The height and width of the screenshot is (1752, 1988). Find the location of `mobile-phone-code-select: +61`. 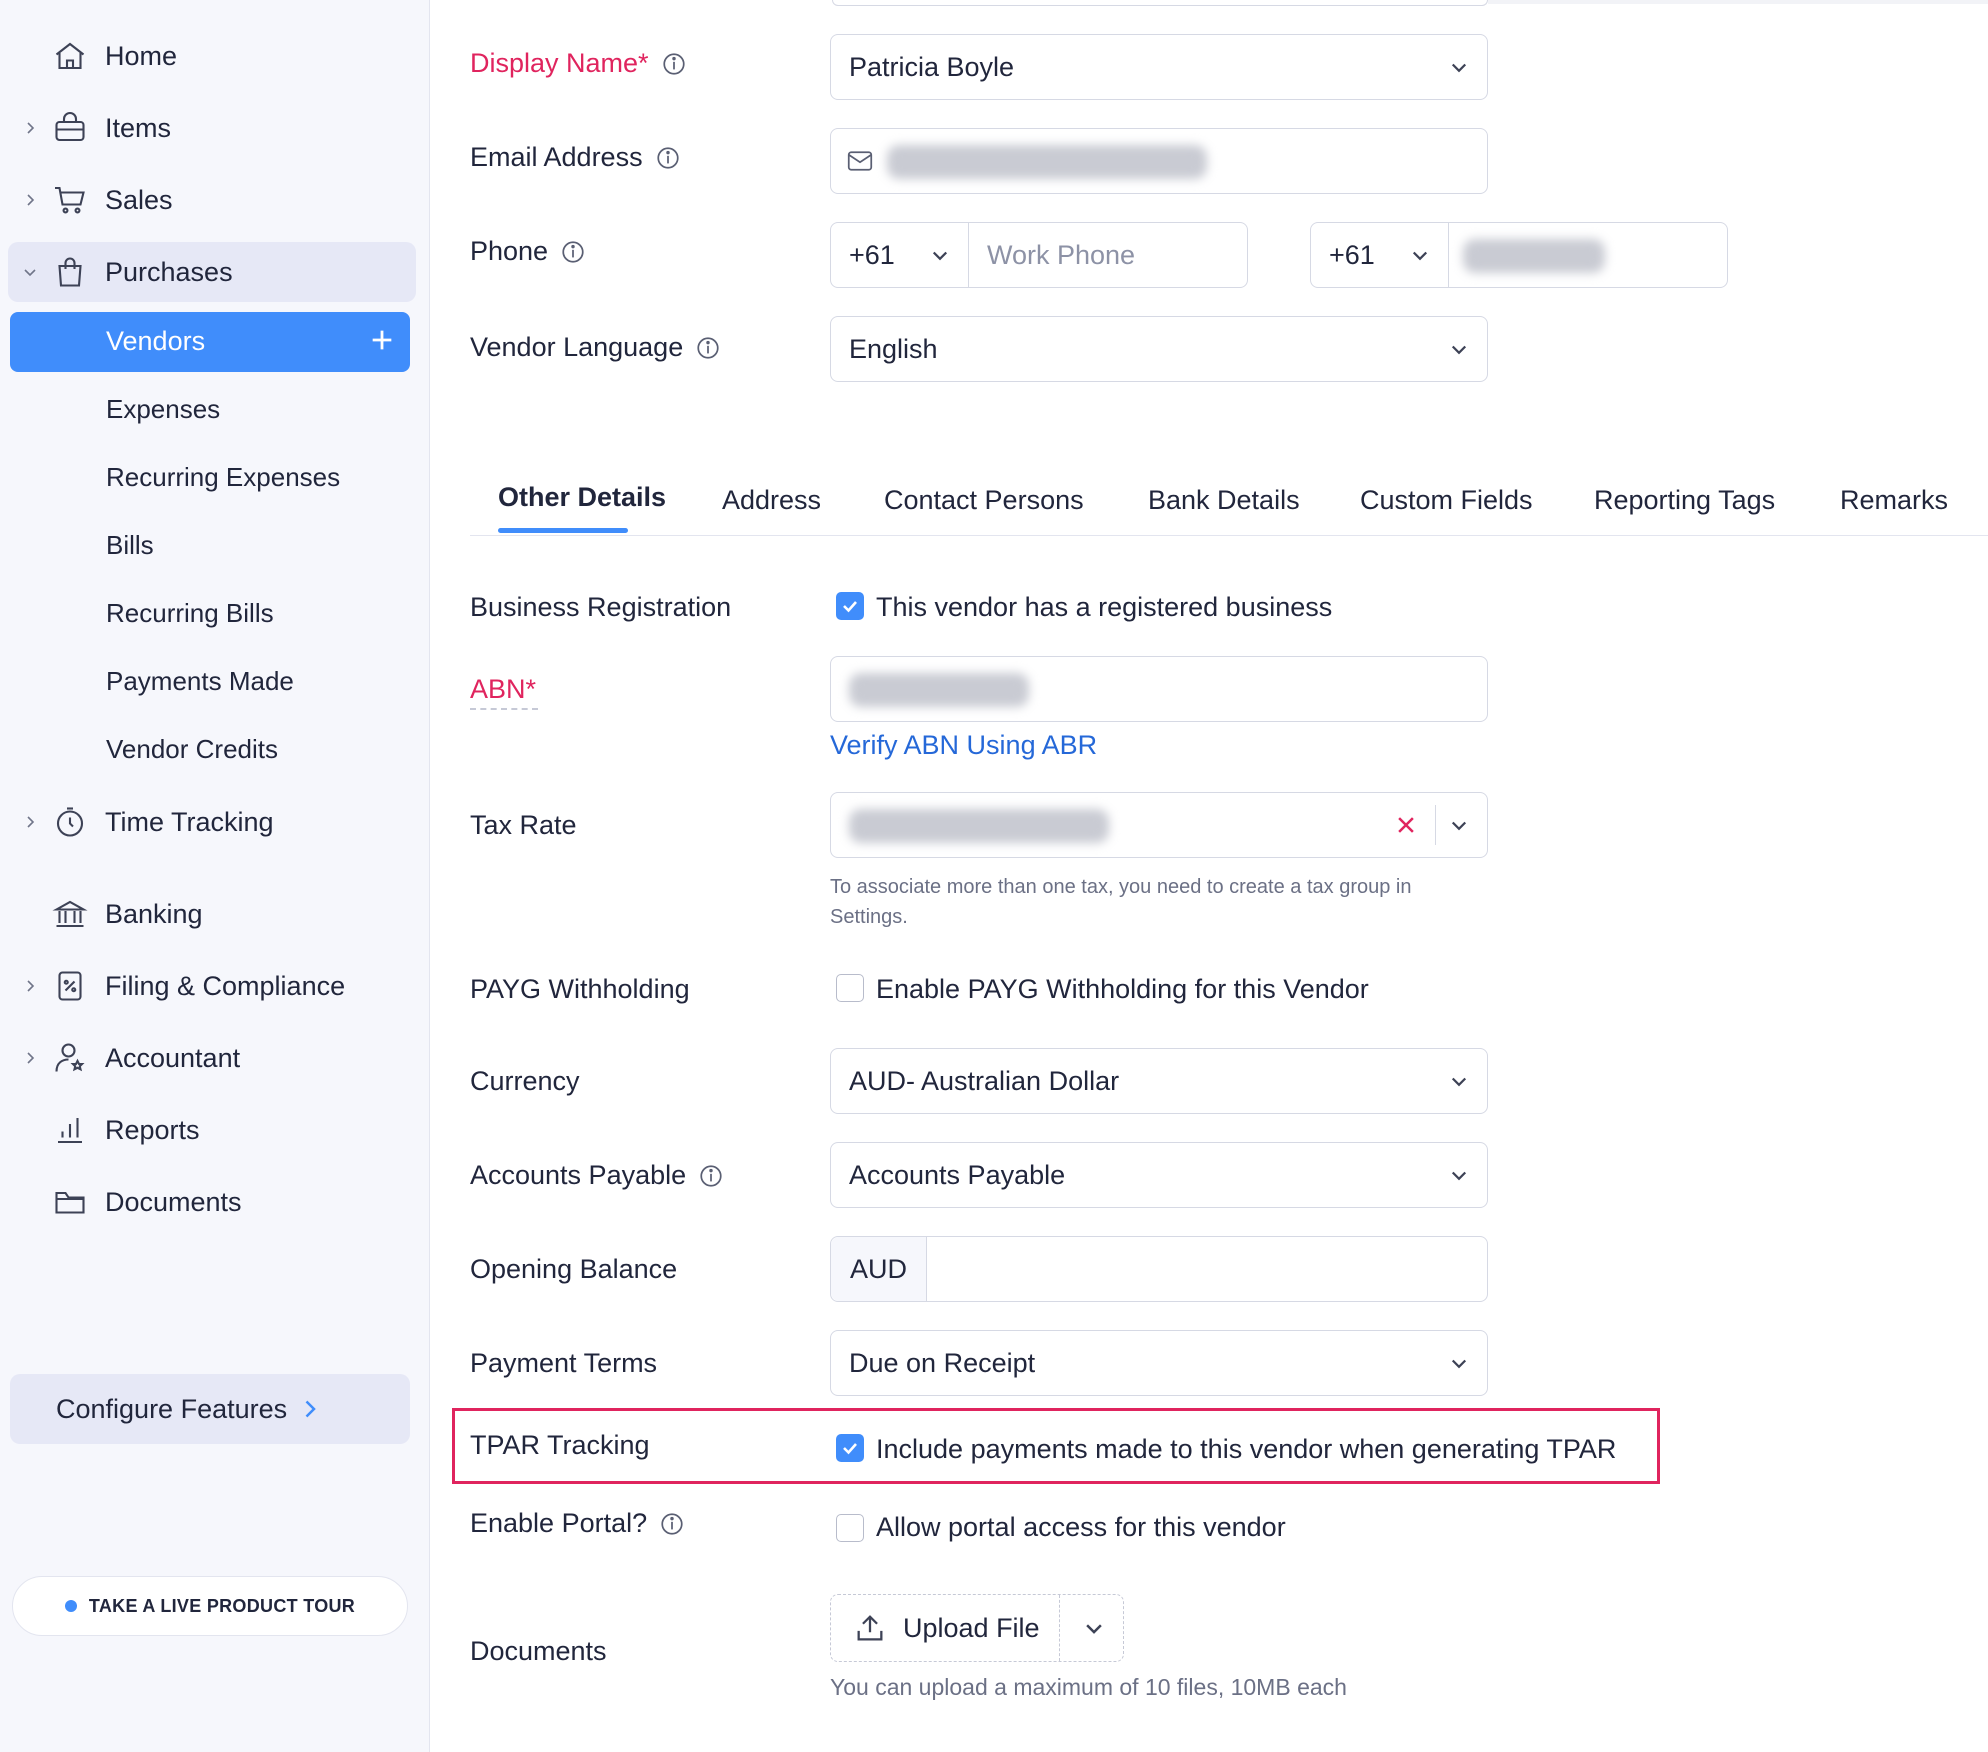

mobile-phone-code-select: +61 is located at coordinates (1380, 255).